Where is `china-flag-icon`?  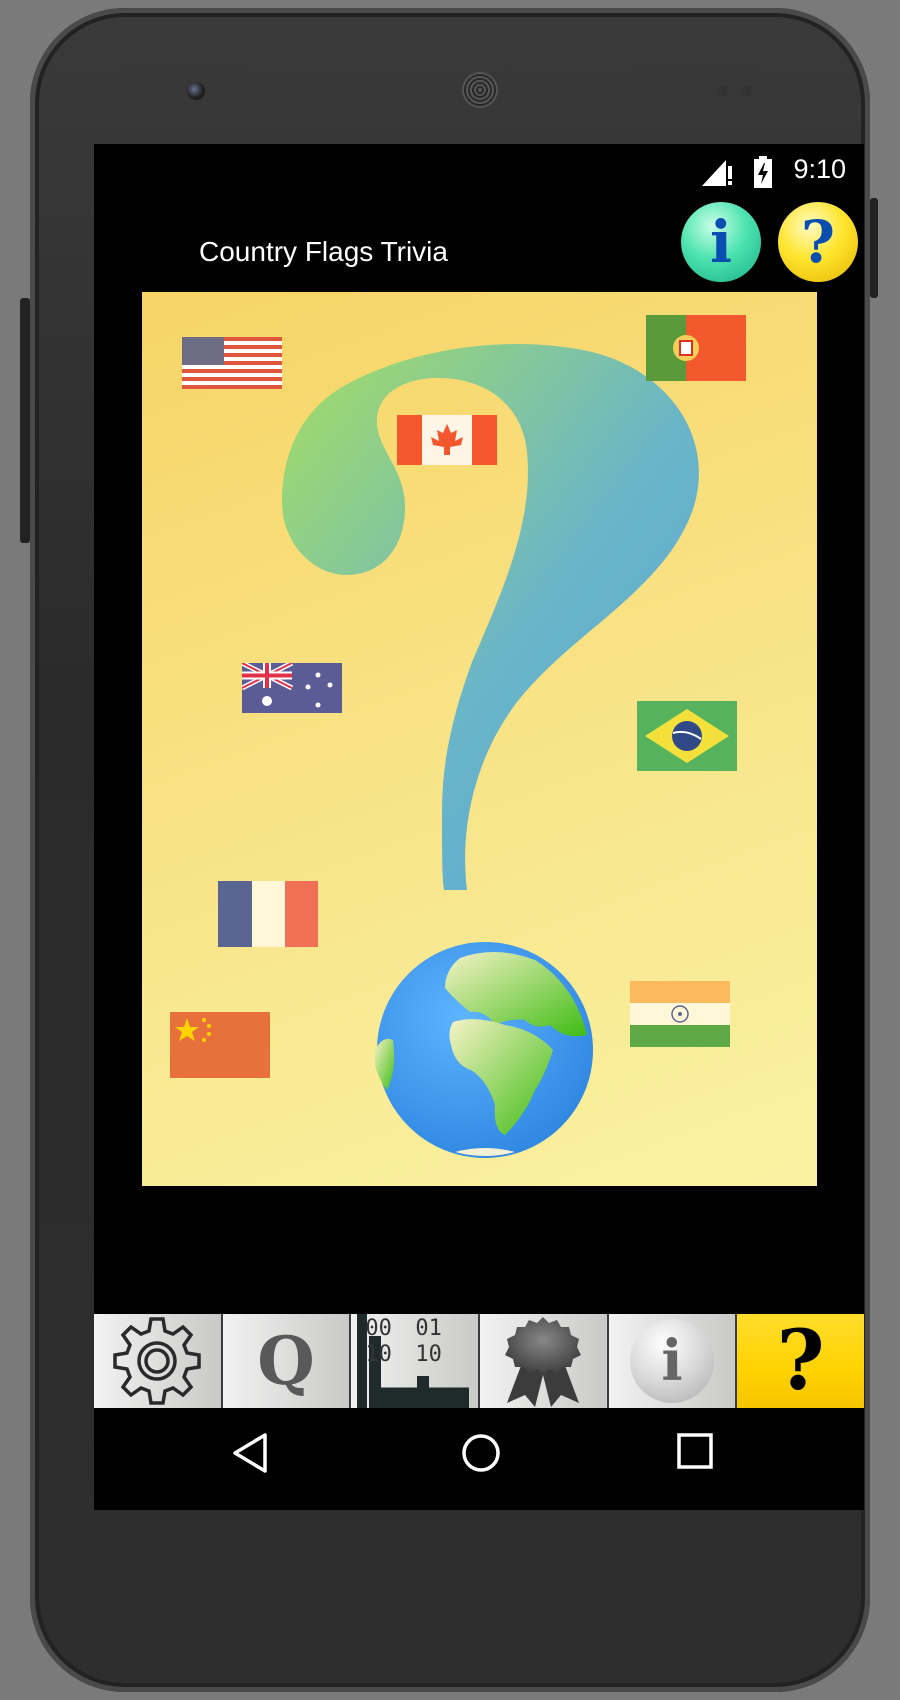
china-flag-icon is located at coordinates (220, 1045).